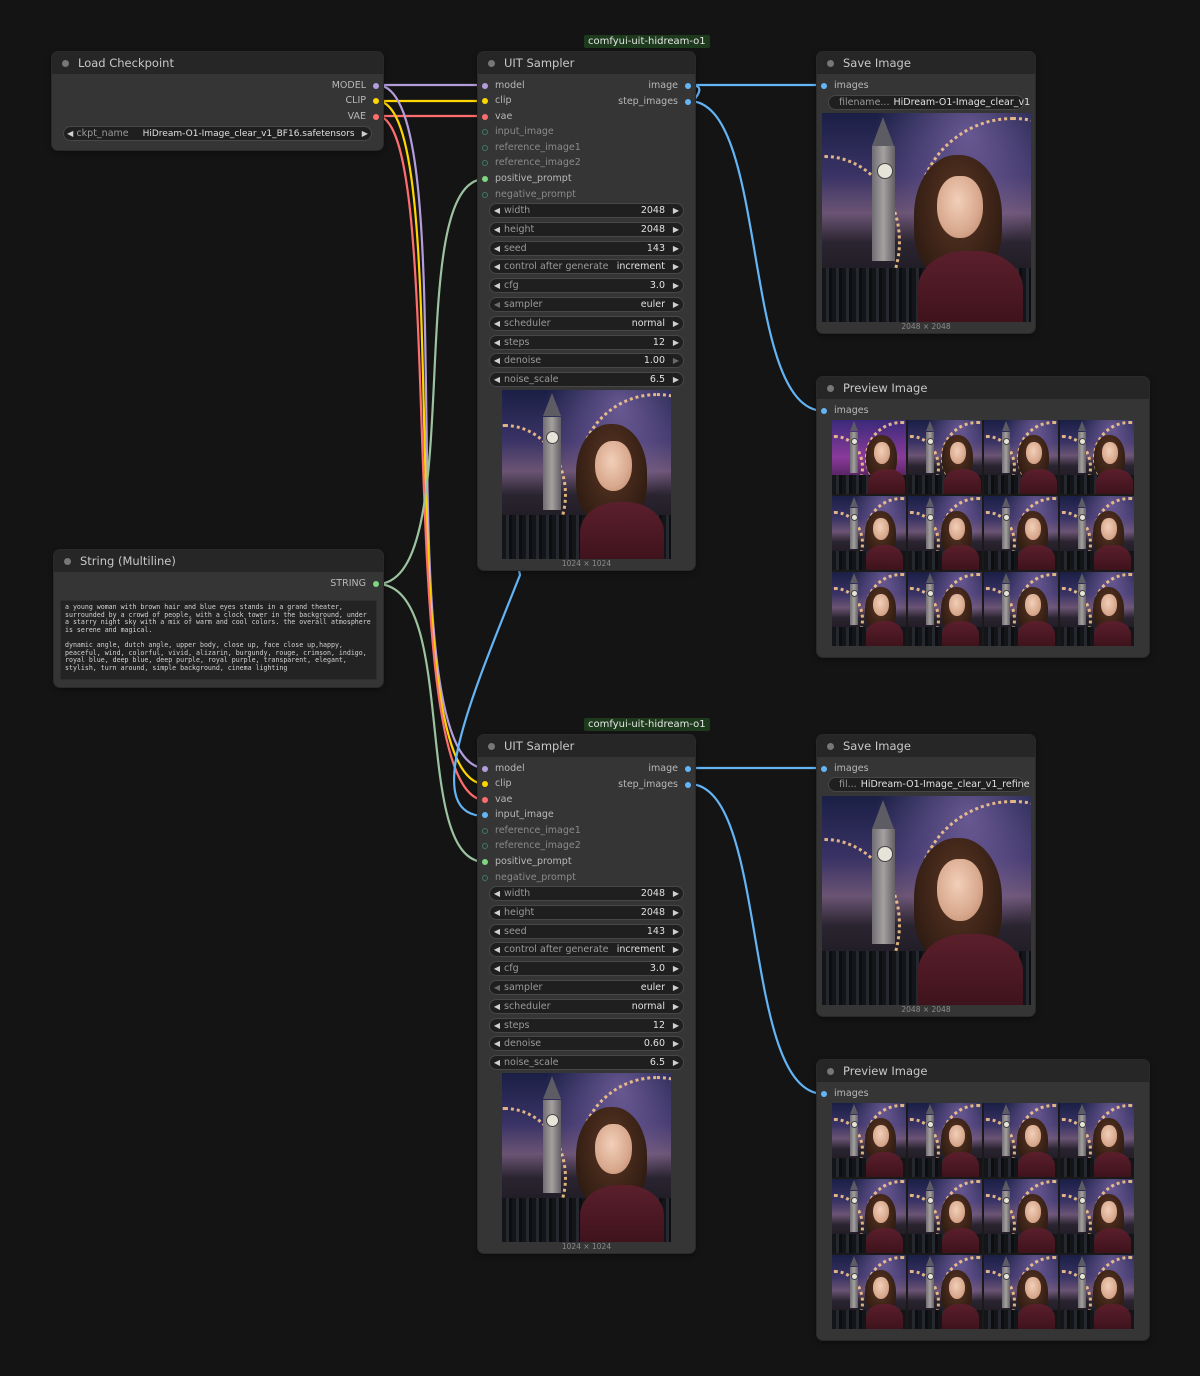  I want to click on output-string: STRING, so click(354, 584).